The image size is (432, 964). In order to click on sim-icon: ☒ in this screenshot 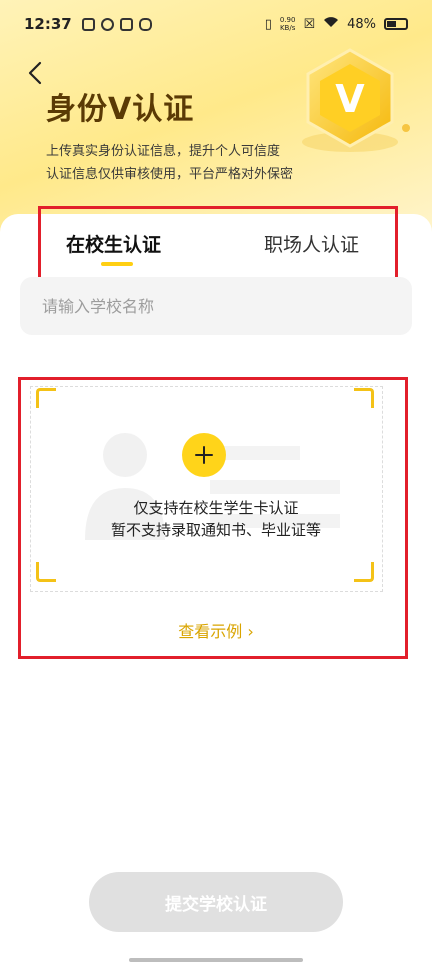, I will do `click(309, 24)`.